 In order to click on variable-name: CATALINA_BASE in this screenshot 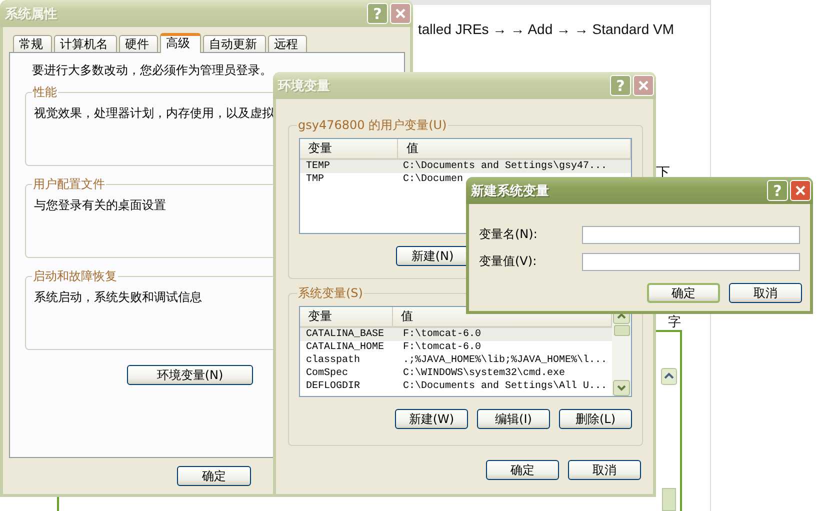, I will do `click(345, 334)`.